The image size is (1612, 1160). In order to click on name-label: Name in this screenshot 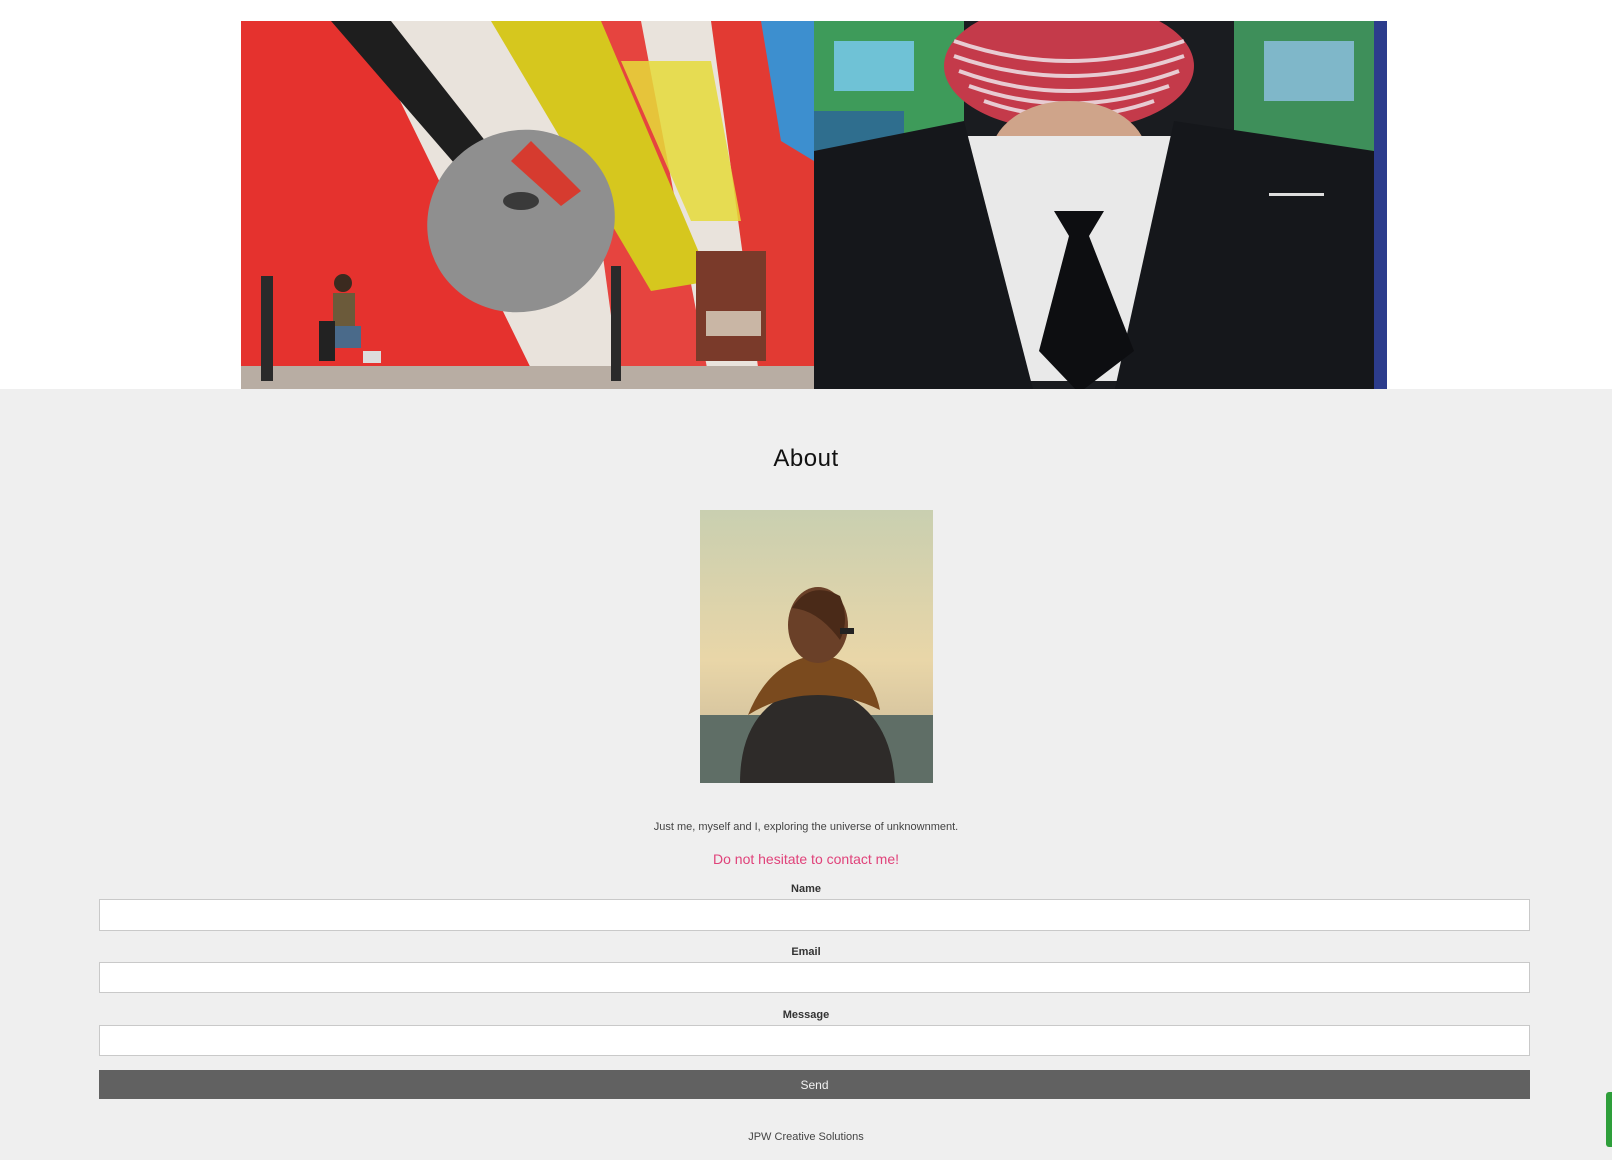, I will do `click(806, 889)`.